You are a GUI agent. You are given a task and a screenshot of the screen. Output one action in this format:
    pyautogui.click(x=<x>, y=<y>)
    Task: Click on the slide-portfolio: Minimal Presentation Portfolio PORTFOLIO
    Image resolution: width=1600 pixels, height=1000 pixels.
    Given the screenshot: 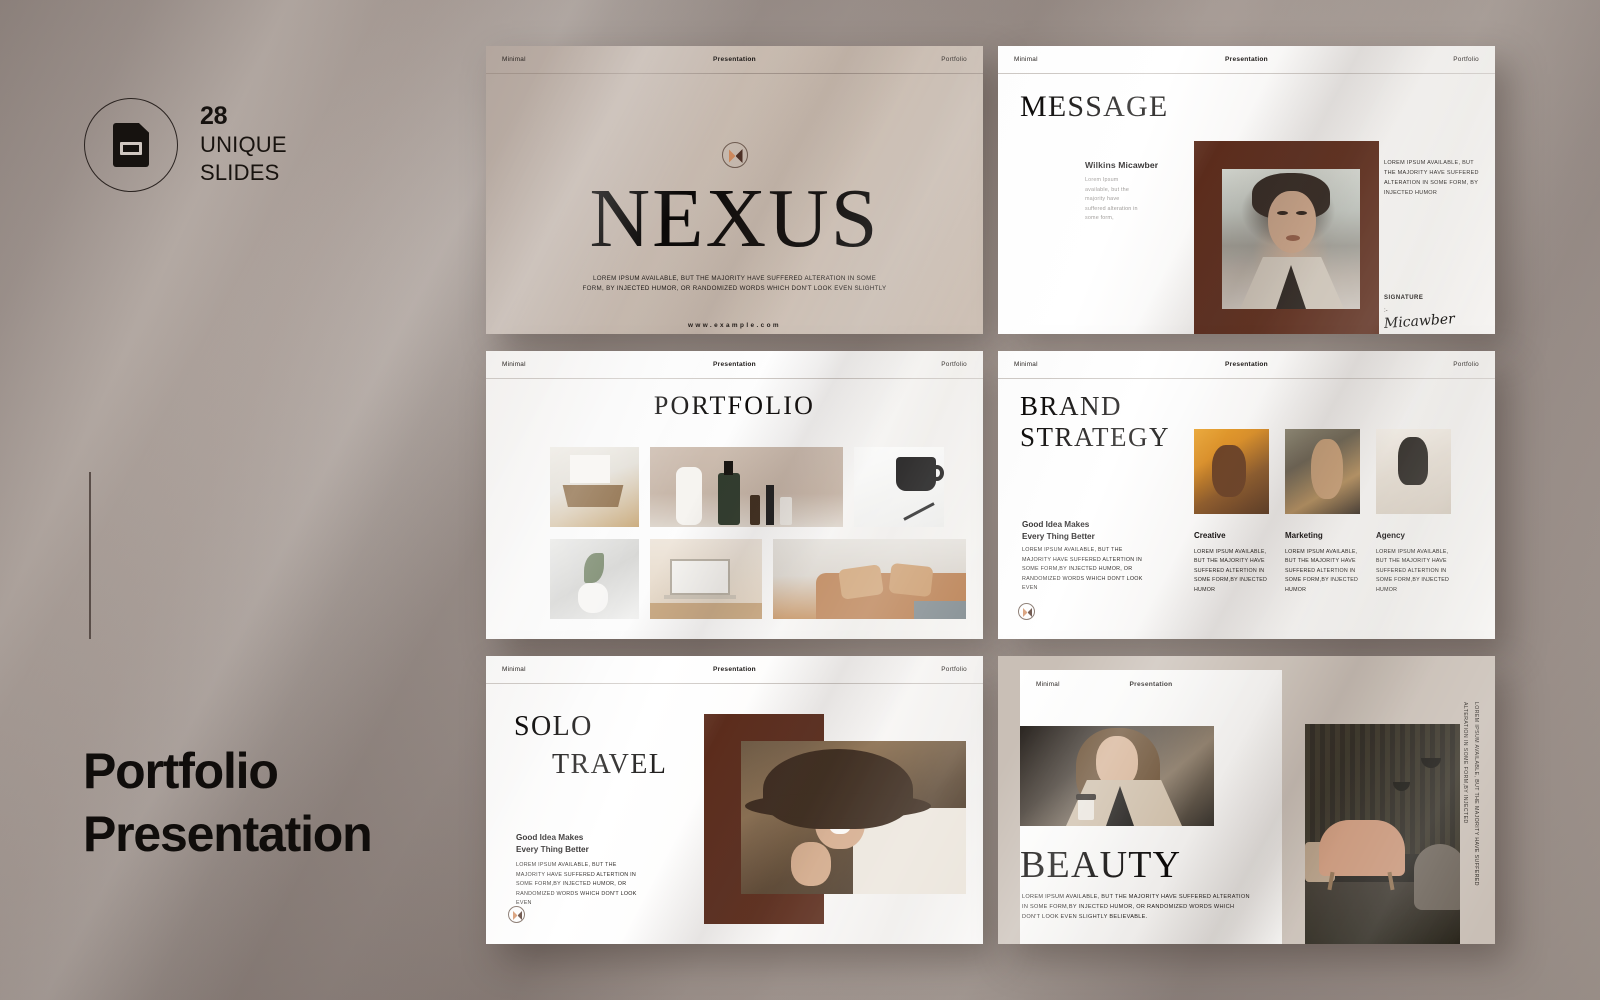 What is the action you would take?
    pyautogui.click(x=734, y=495)
    